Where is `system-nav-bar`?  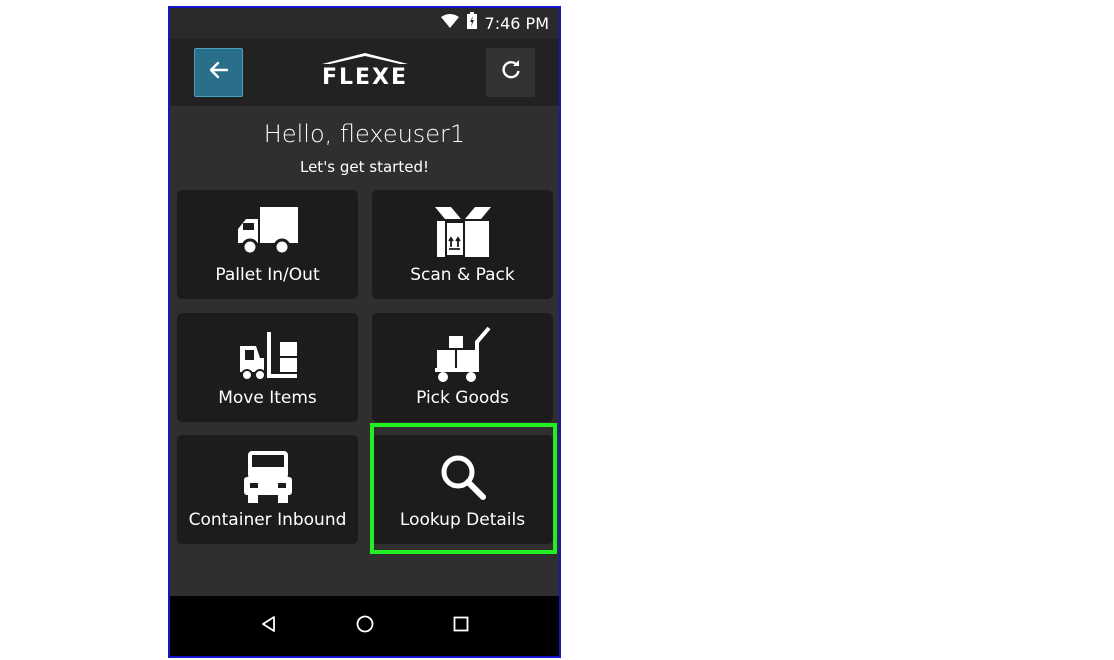 system-nav-bar is located at coordinates (364, 626).